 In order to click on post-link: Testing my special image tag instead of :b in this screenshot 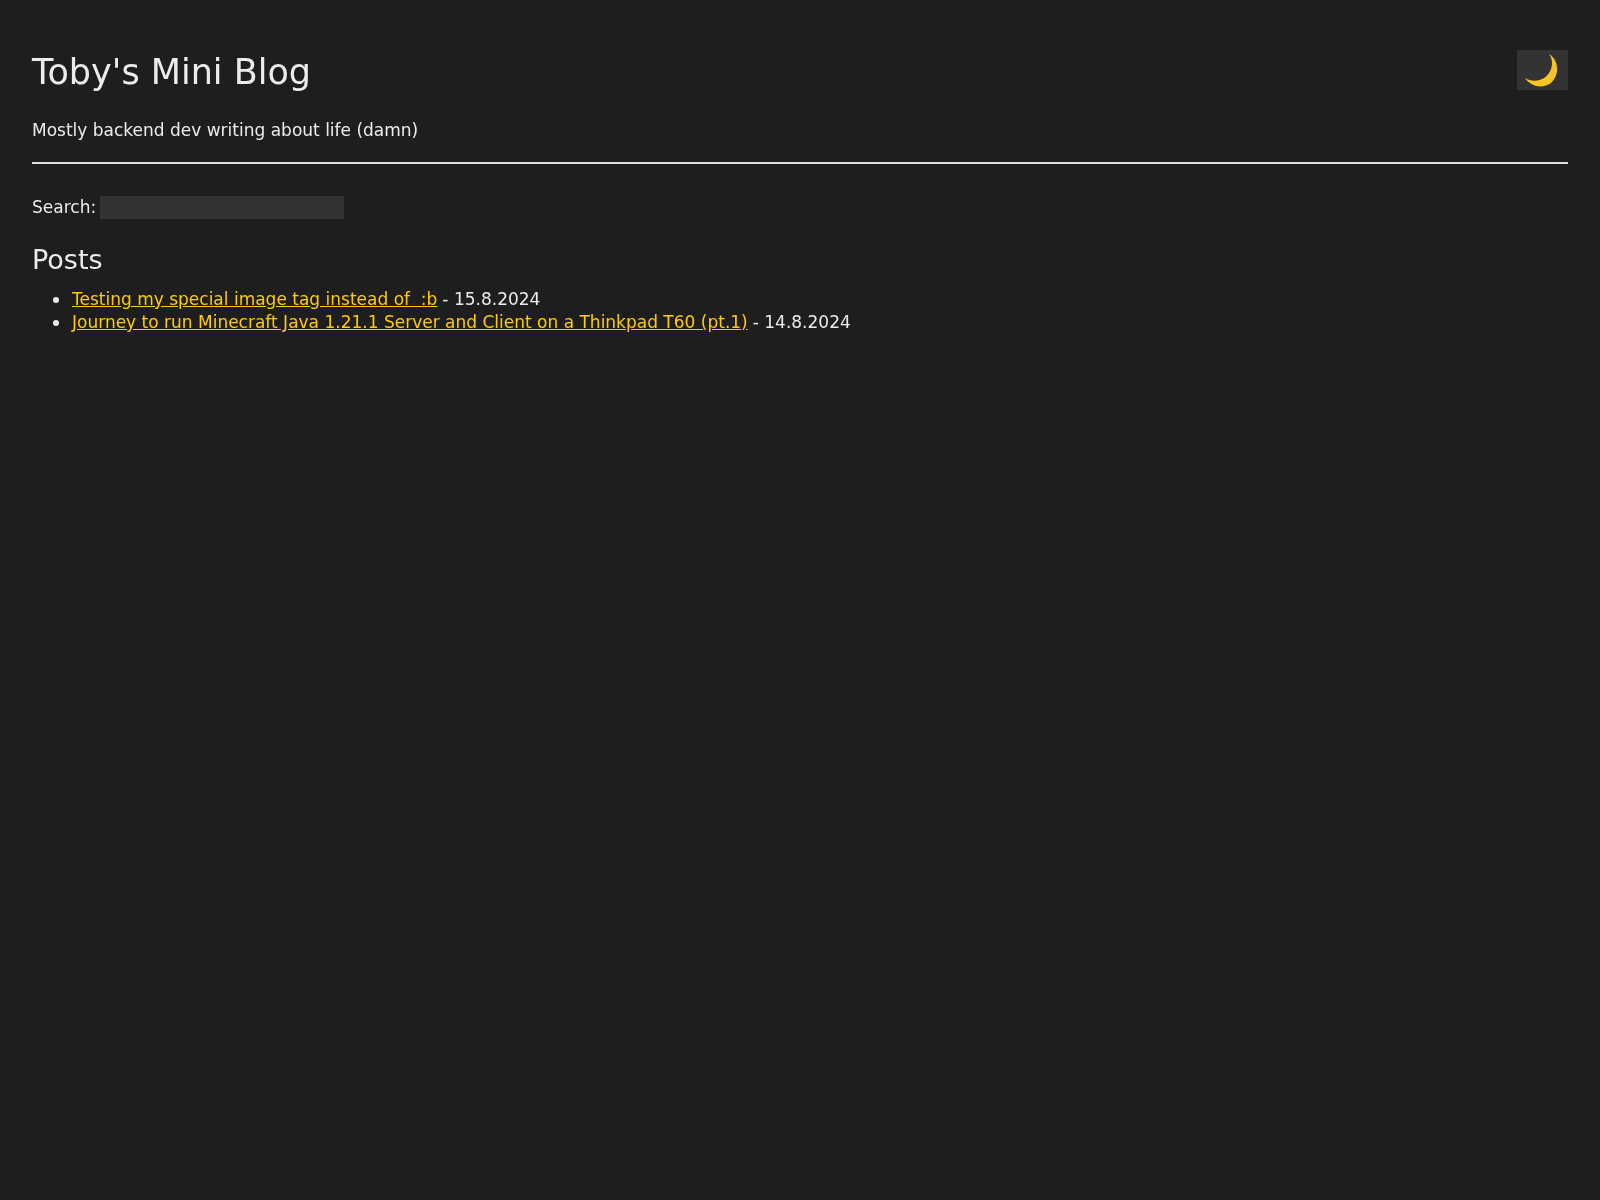, I will do `click(255, 299)`.